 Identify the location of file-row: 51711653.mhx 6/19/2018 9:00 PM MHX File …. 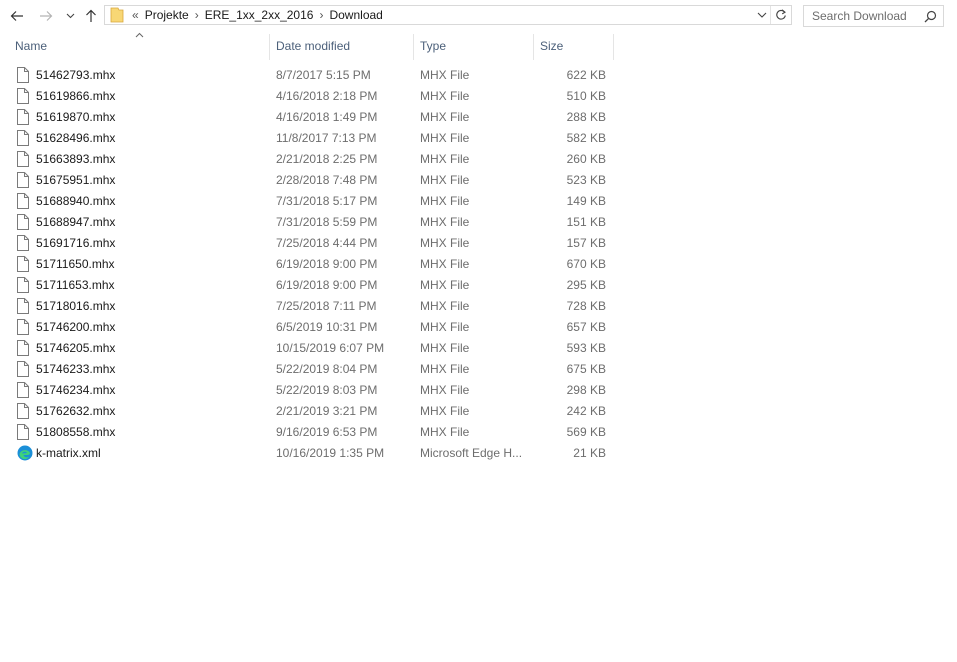
(478, 285).